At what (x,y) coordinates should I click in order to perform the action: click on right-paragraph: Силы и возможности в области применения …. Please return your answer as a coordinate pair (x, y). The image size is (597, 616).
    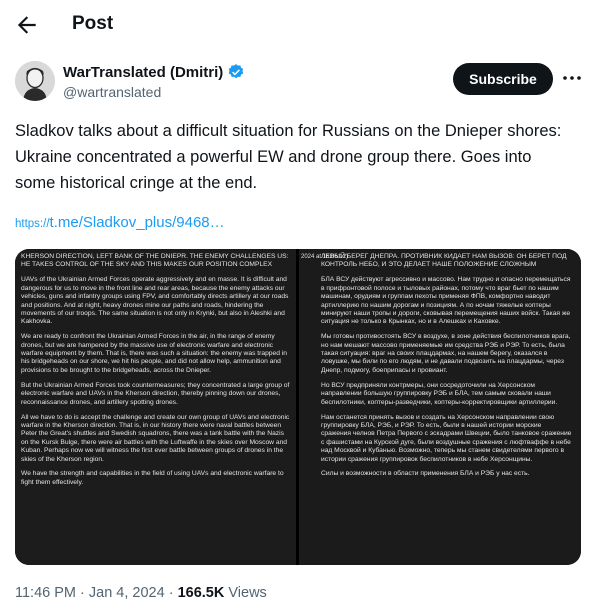
    Looking at the image, I should click on (425, 474).